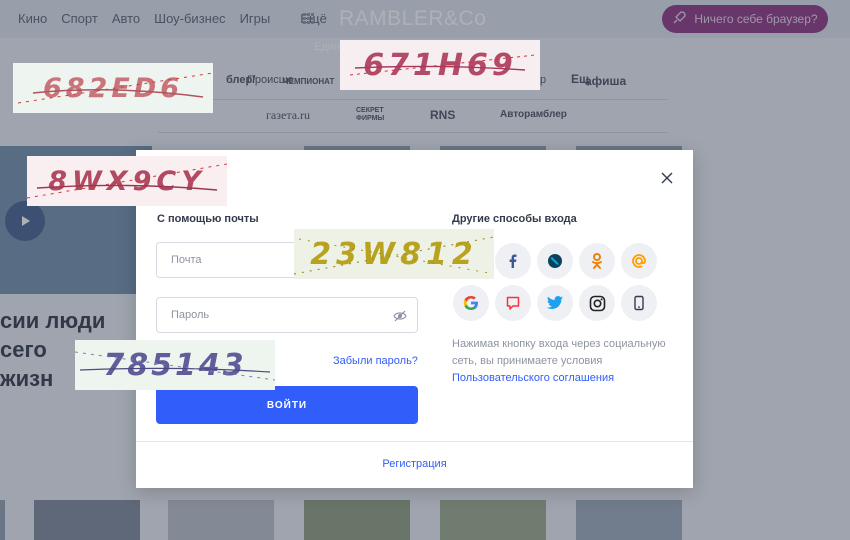 Image resolution: width=850 pixels, height=540 pixels. What do you see at coordinates (667, 178) in the screenshot?
I see `close-icon` at bounding box center [667, 178].